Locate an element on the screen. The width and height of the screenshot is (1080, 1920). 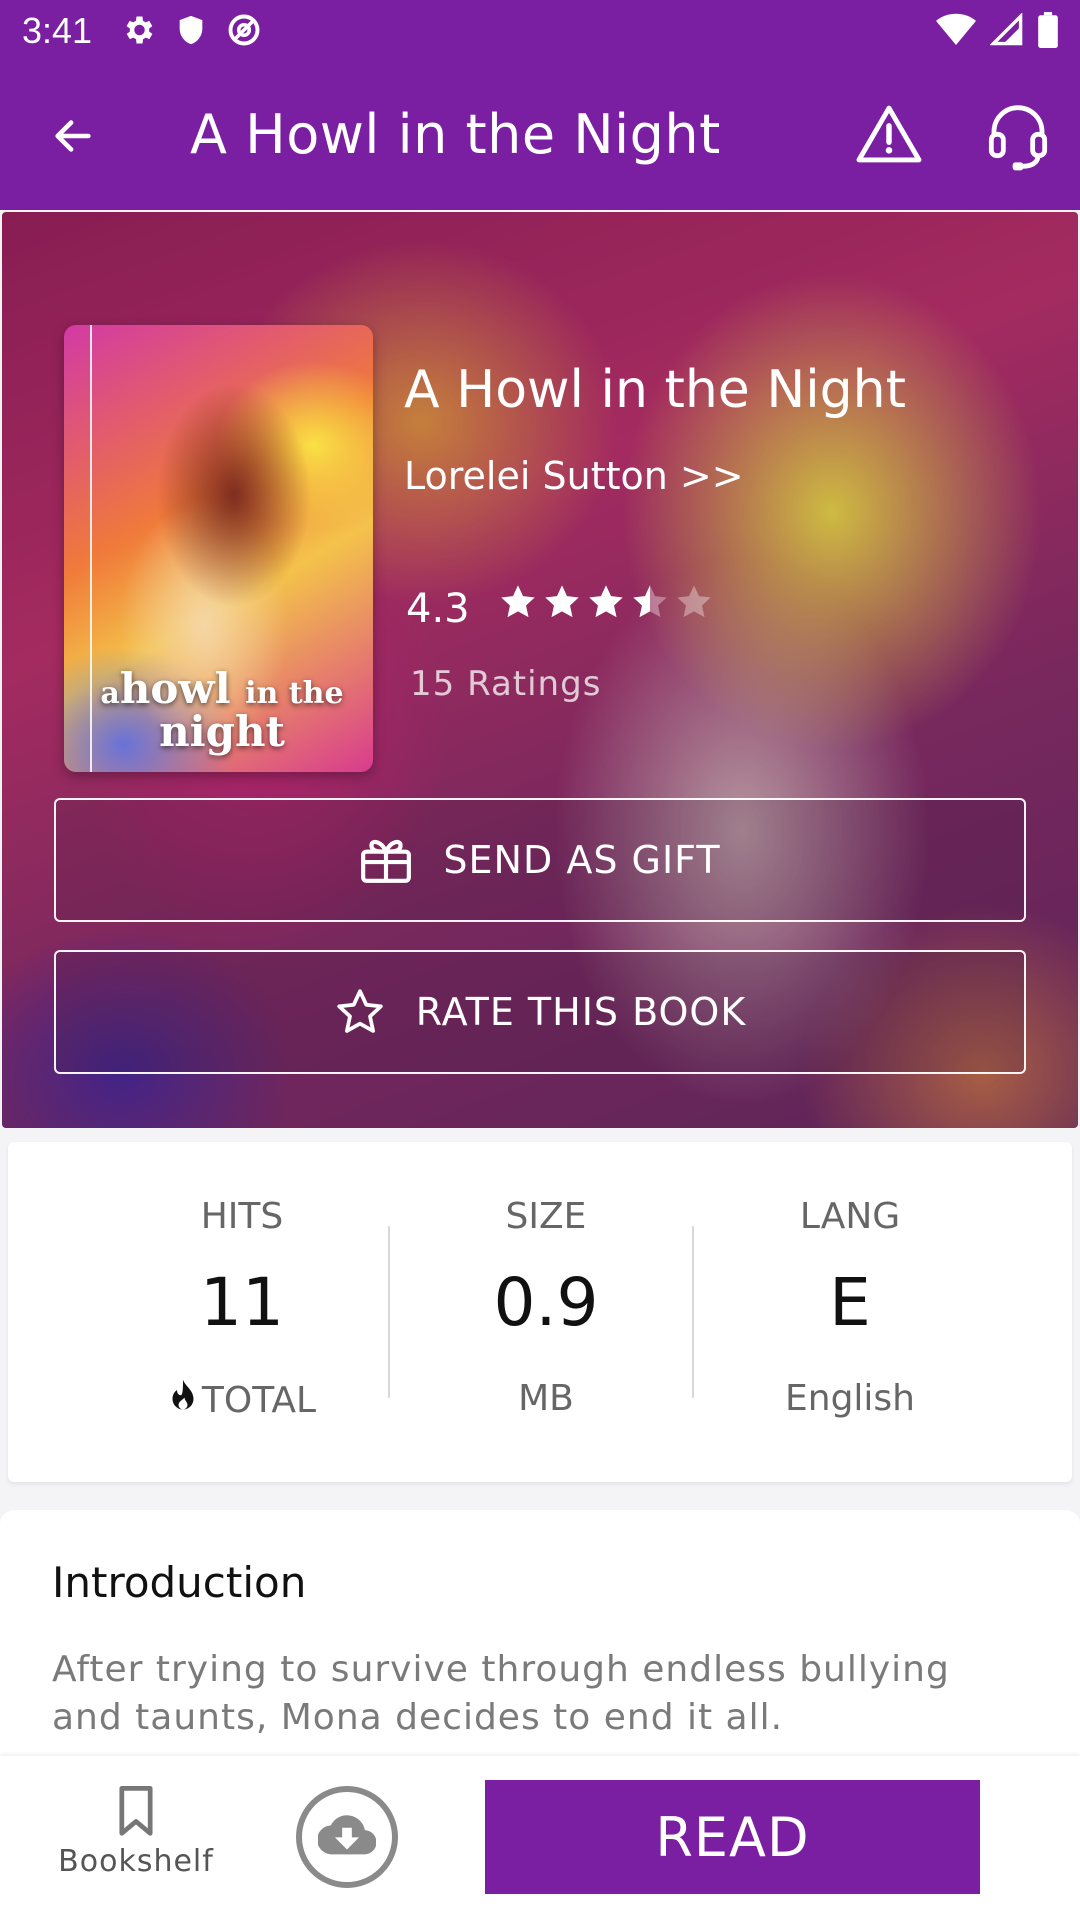
stat-size-label: SIZE is located at coordinates (546, 1216).